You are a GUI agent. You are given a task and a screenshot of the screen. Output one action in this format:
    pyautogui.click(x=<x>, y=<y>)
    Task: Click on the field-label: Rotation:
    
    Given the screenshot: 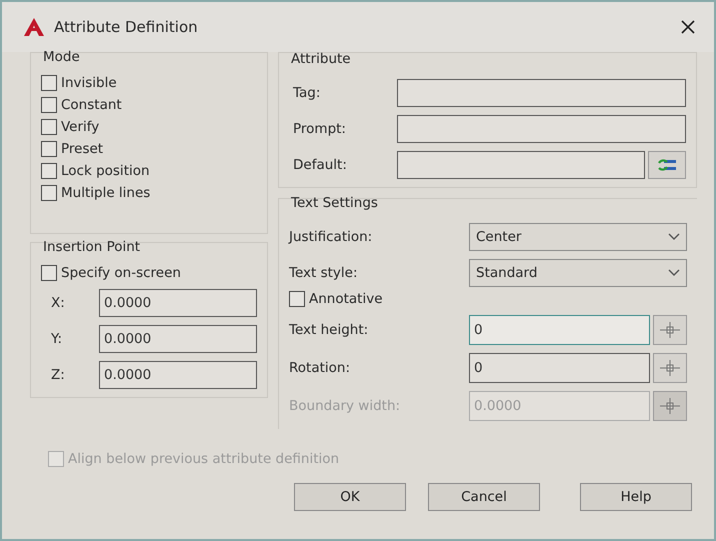 What is the action you would take?
    pyautogui.click(x=320, y=368)
    